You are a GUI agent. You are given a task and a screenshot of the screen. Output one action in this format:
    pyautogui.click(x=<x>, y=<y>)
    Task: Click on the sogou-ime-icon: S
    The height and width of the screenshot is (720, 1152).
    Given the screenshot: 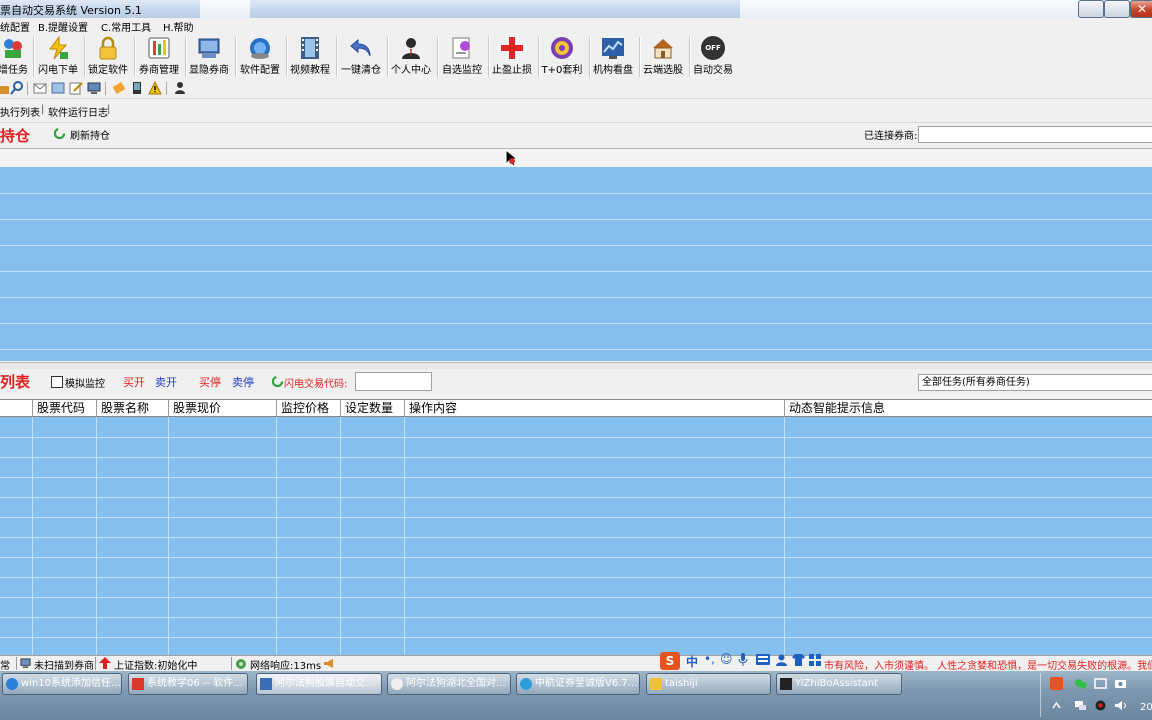 What is the action you would take?
    pyautogui.click(x=670, y=661)
    